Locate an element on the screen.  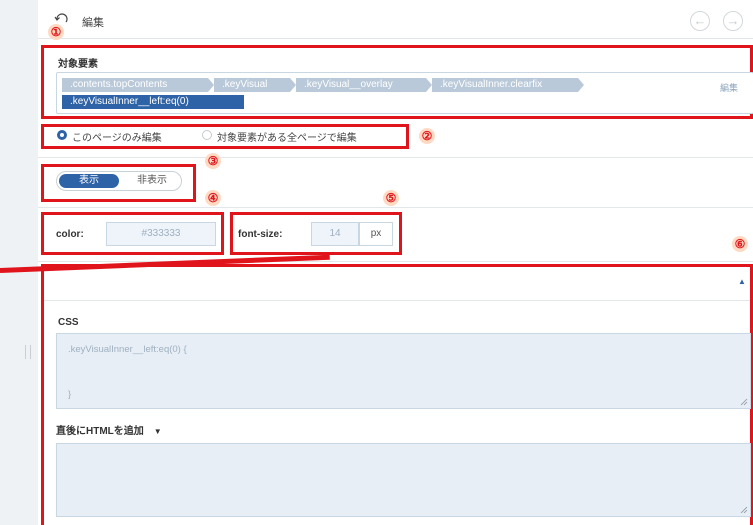
page-title: 編集 is located at coordinates (93, 23).